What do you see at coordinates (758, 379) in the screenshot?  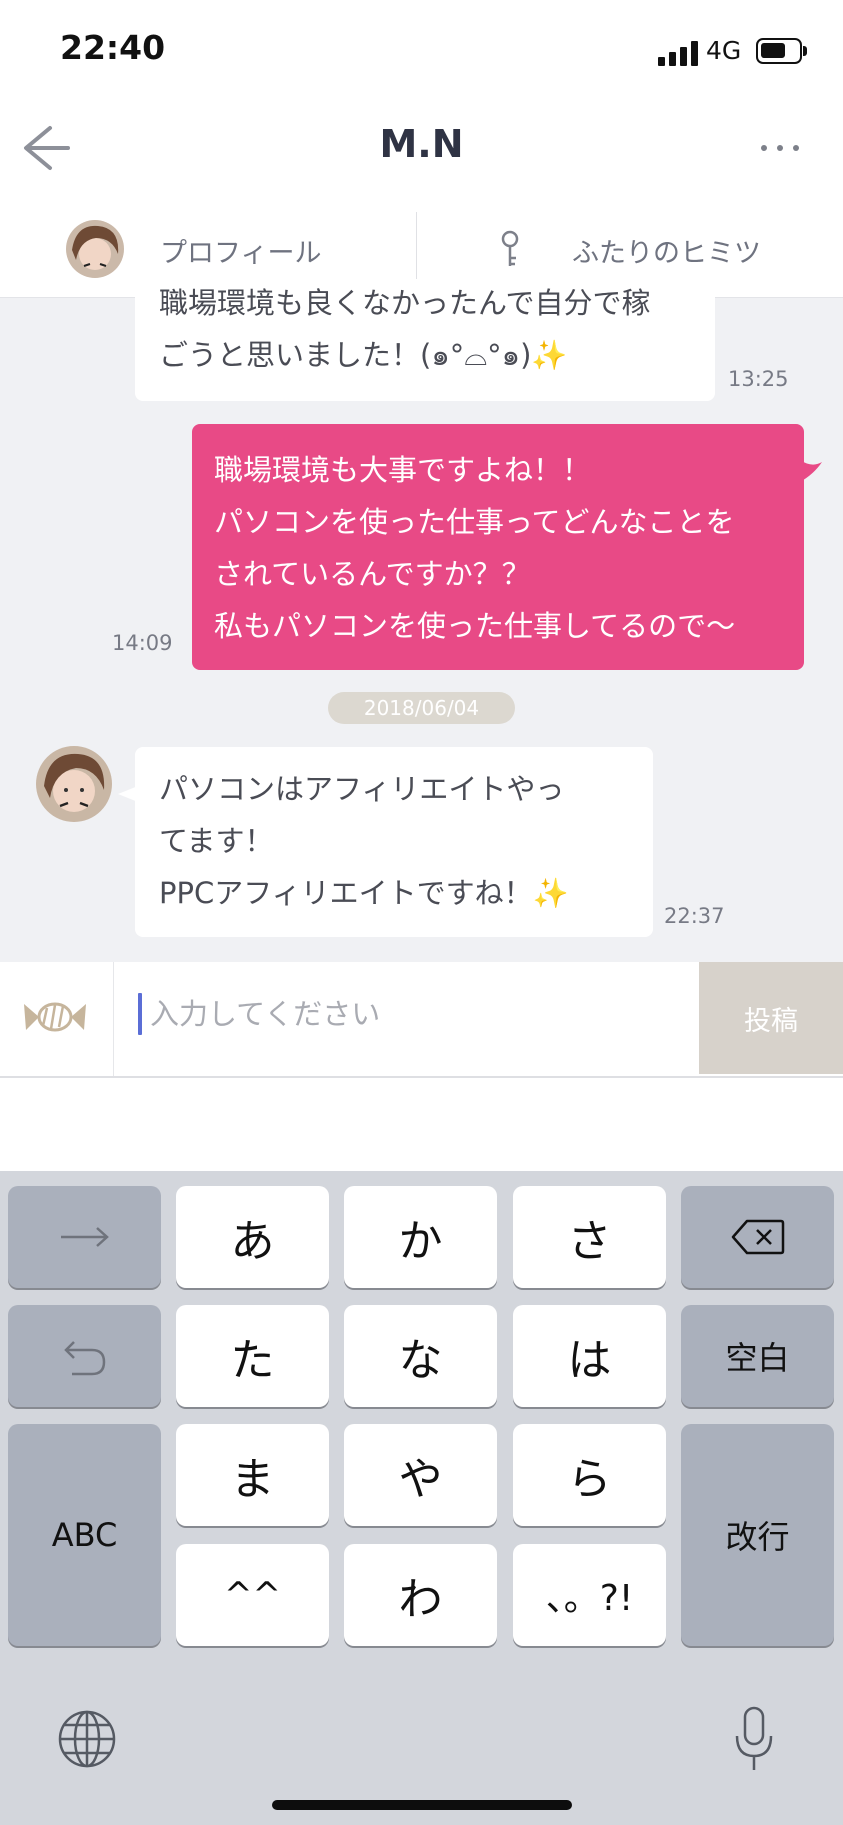 I see `message-time: 13:25` at bounding box center [758, 379].